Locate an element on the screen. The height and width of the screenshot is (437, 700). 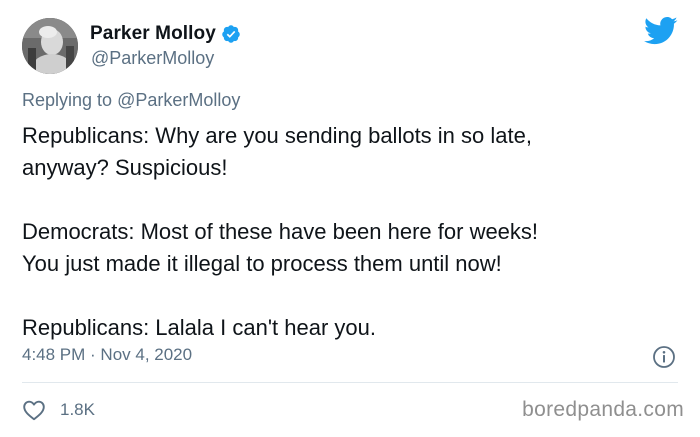
replying-to-label: Replying to is located at coordinates (67, 100).